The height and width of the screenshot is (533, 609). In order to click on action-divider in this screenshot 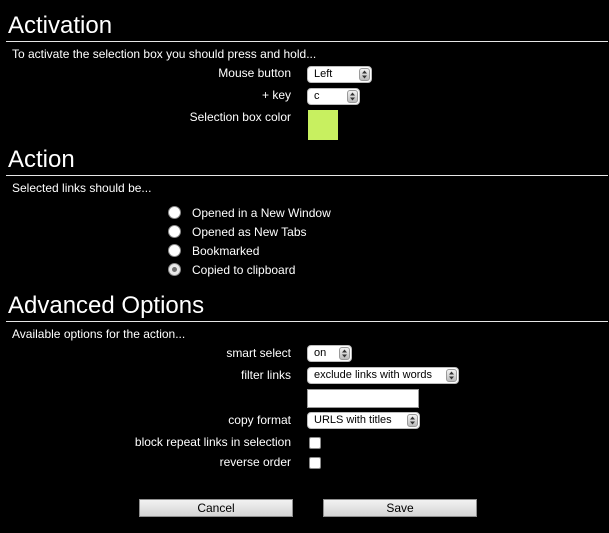, I will do `click(307, 175)`.